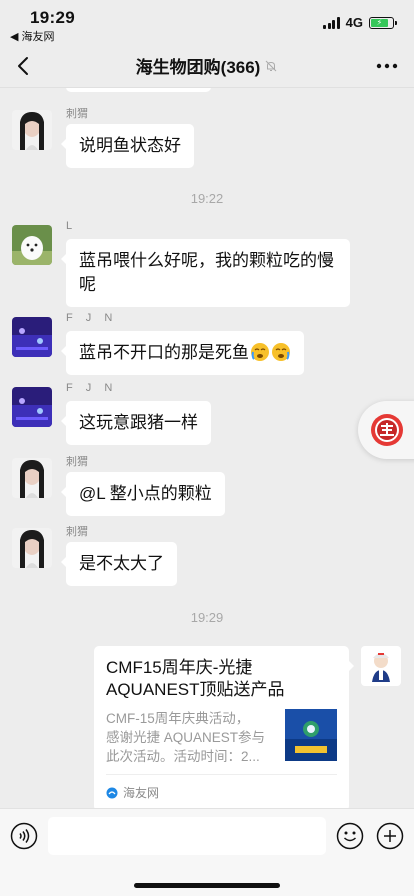 Image resolution: width=414 pixels, height=896 pixels. I want to click on signal-icon, so click(331, 22).